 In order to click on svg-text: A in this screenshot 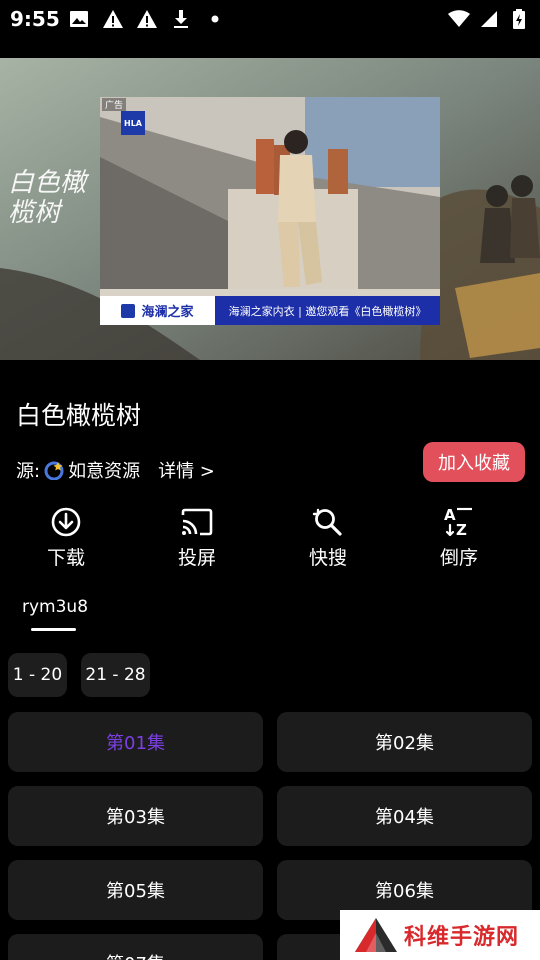, I will do `click(450, 515)`.